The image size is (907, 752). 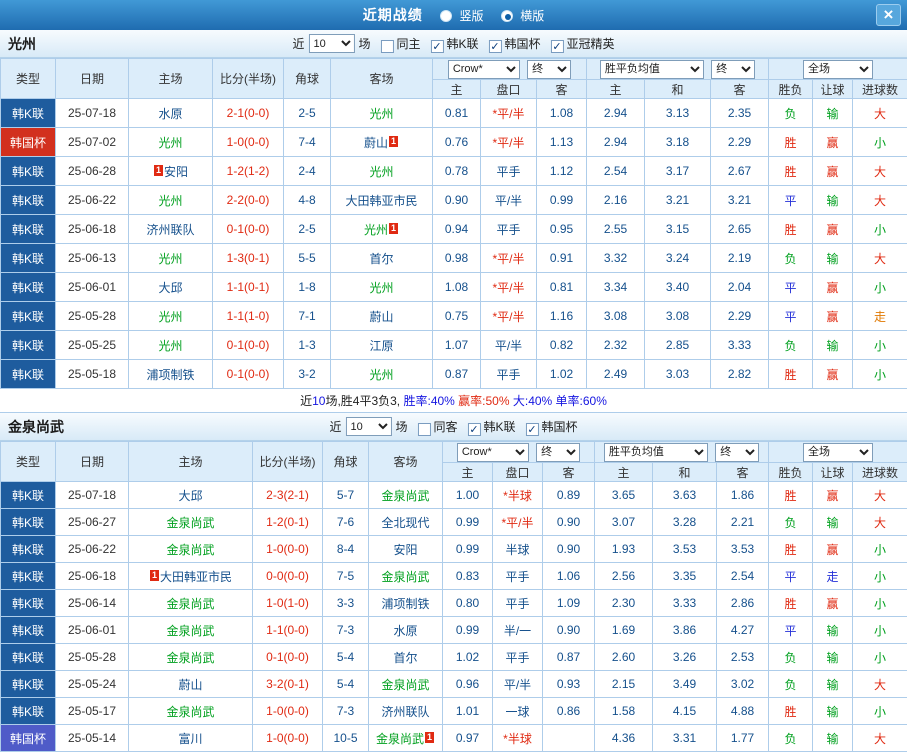 What do you see at coordinates (739, 89) in the screenshot?
I see `col-eu-away: 客` at bounding box center [739, 89].